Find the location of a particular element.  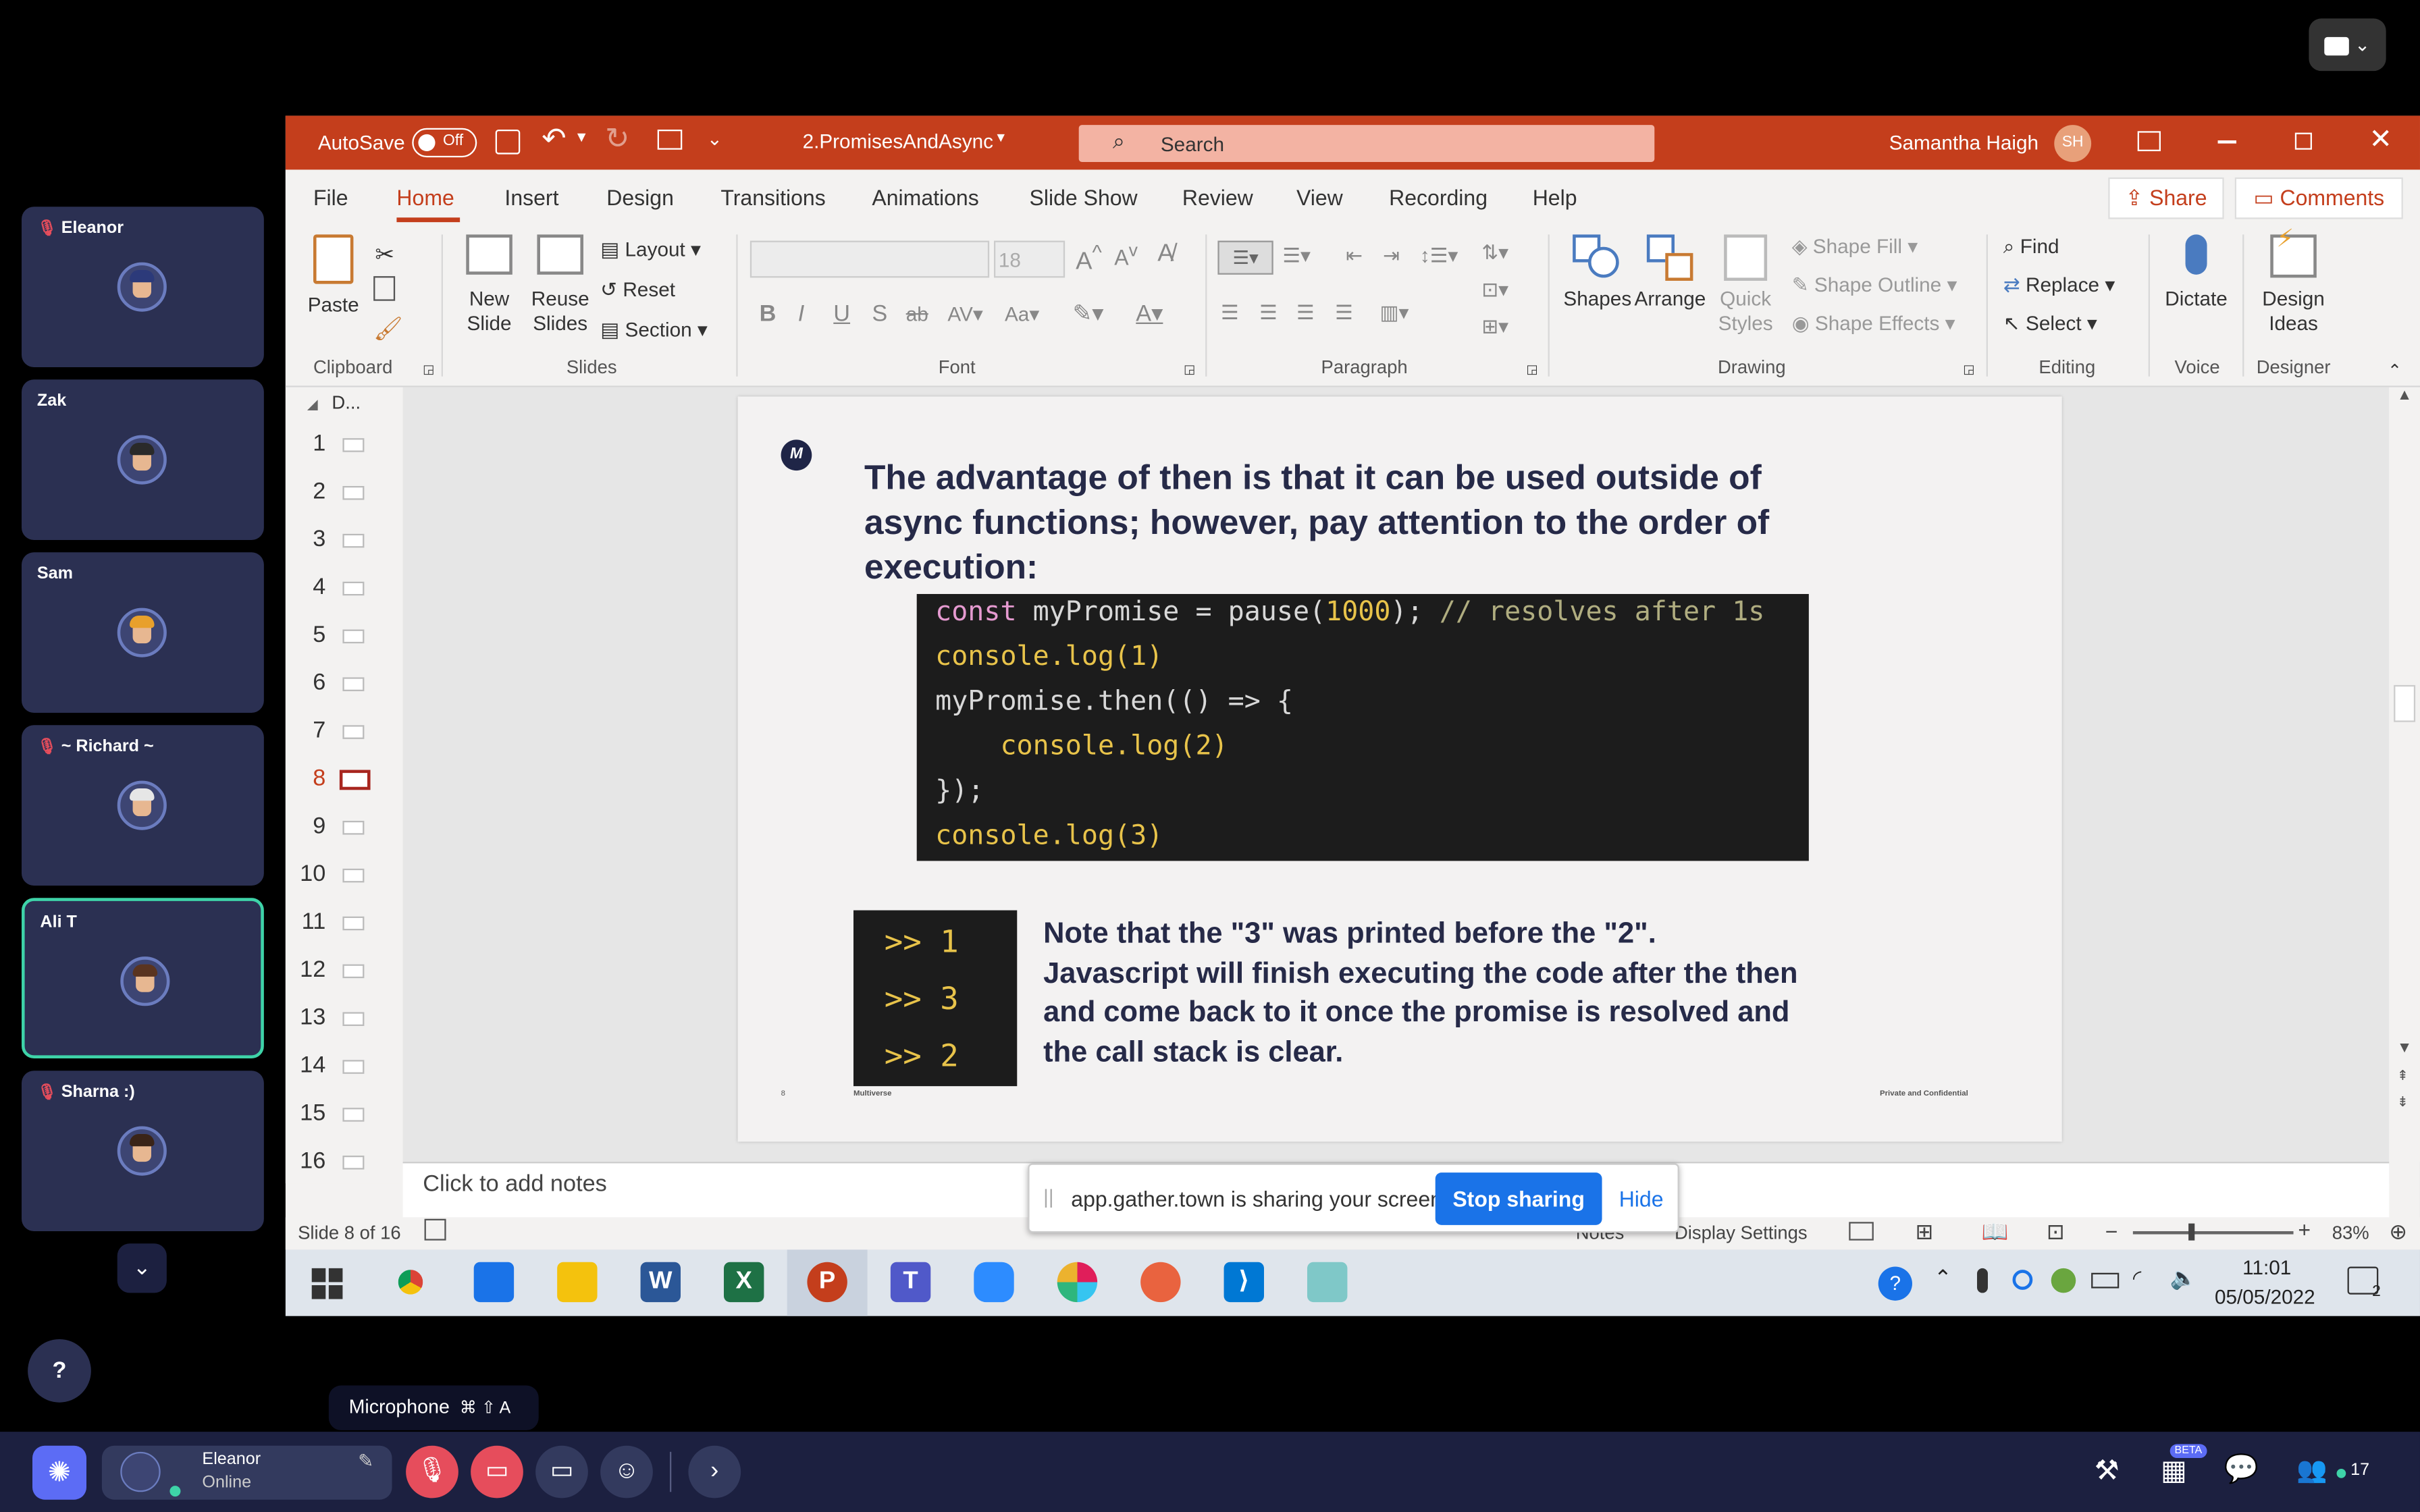

slide-thumbnail: 5 is located at coordinates (344, 637).